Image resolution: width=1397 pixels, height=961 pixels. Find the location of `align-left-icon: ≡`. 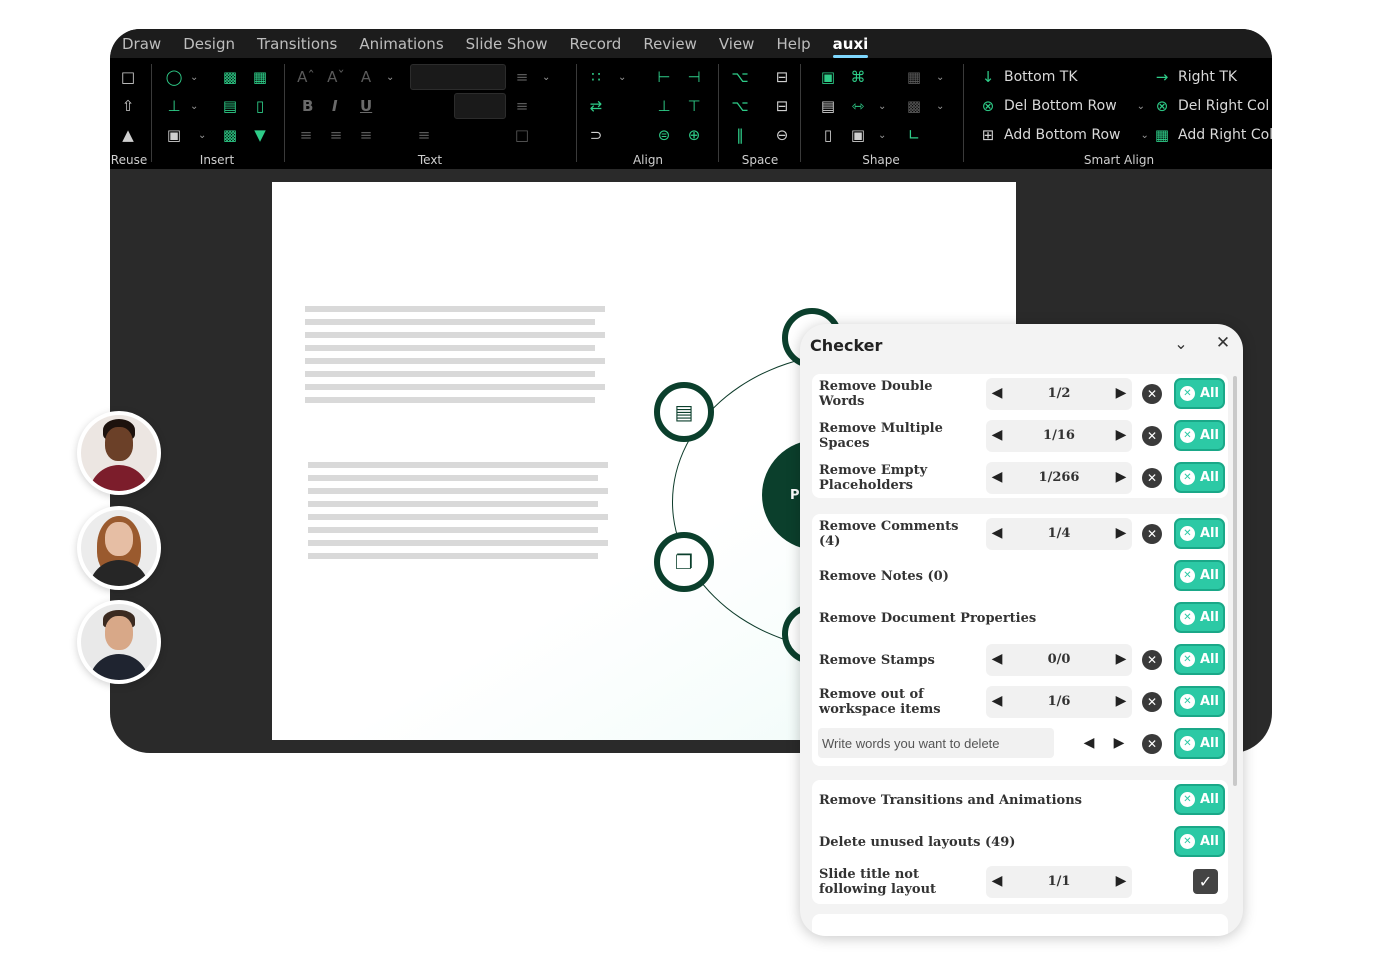

align-left-icon: ≡ is located at coordinates (306, 135).